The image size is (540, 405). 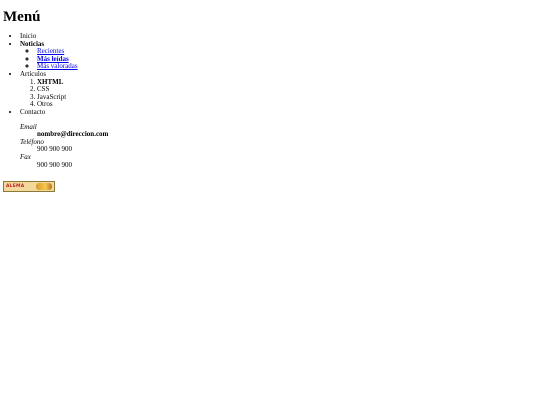 I want to click on articulos-item-css: CSS, so click(x=178, y=89).